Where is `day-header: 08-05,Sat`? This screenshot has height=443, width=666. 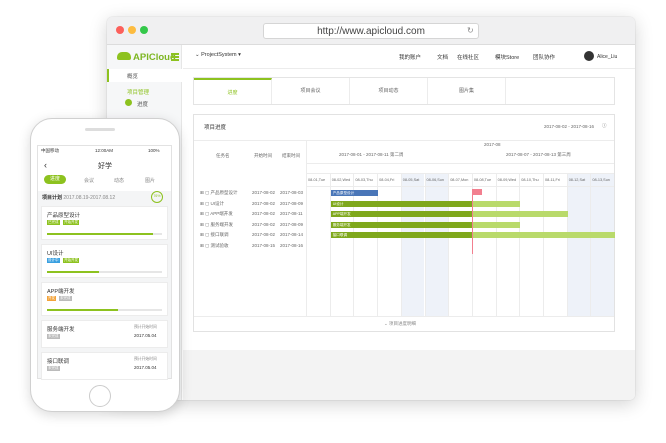 day-header: 08-05,Sat is located at coordinates (411, 180).